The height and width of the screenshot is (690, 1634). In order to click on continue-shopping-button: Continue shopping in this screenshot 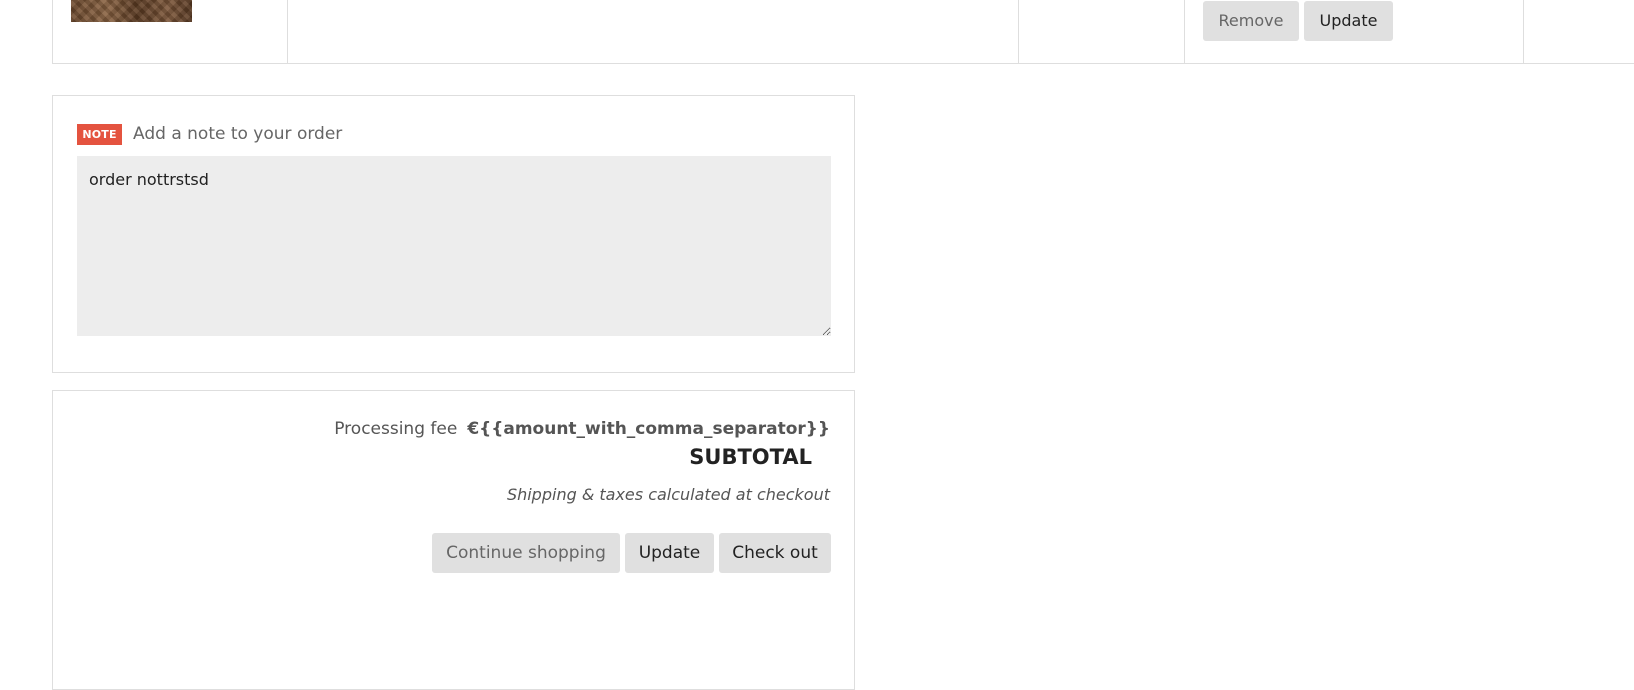, I will do `click(526, 553)`.